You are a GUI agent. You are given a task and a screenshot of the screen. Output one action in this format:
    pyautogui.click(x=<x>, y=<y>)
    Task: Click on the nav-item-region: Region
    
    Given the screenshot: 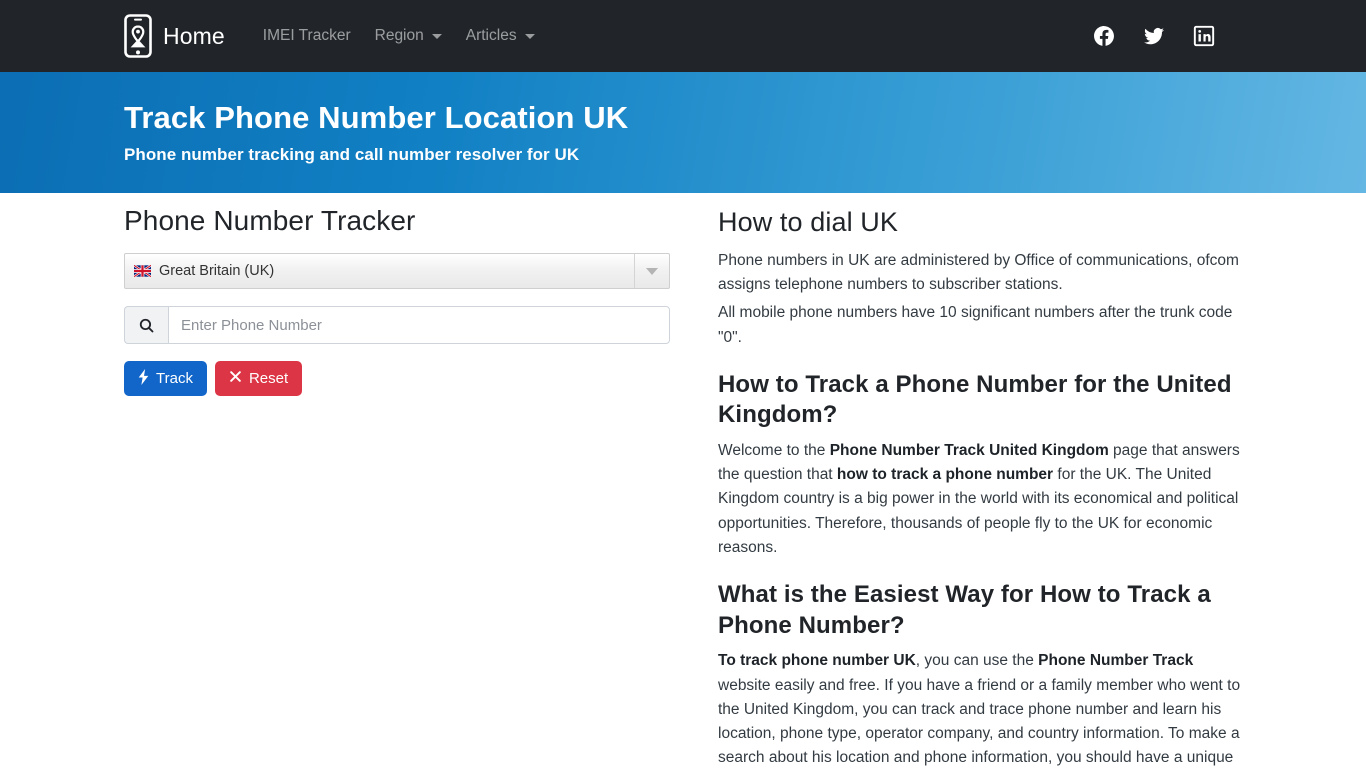 What is the action you would take?
    pyautogui.click(x=408, y=36)
    